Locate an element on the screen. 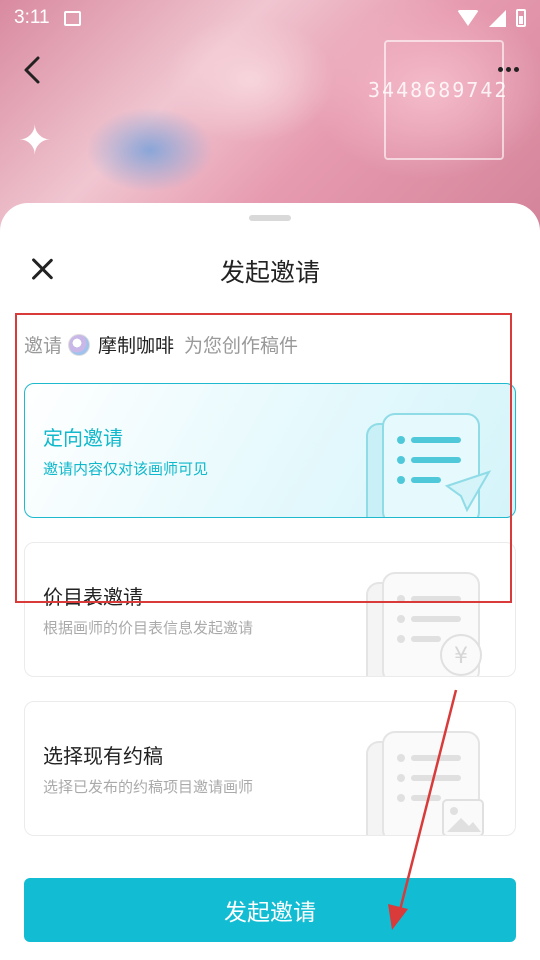  image-notification-icon is located at coordinates (72, 18).